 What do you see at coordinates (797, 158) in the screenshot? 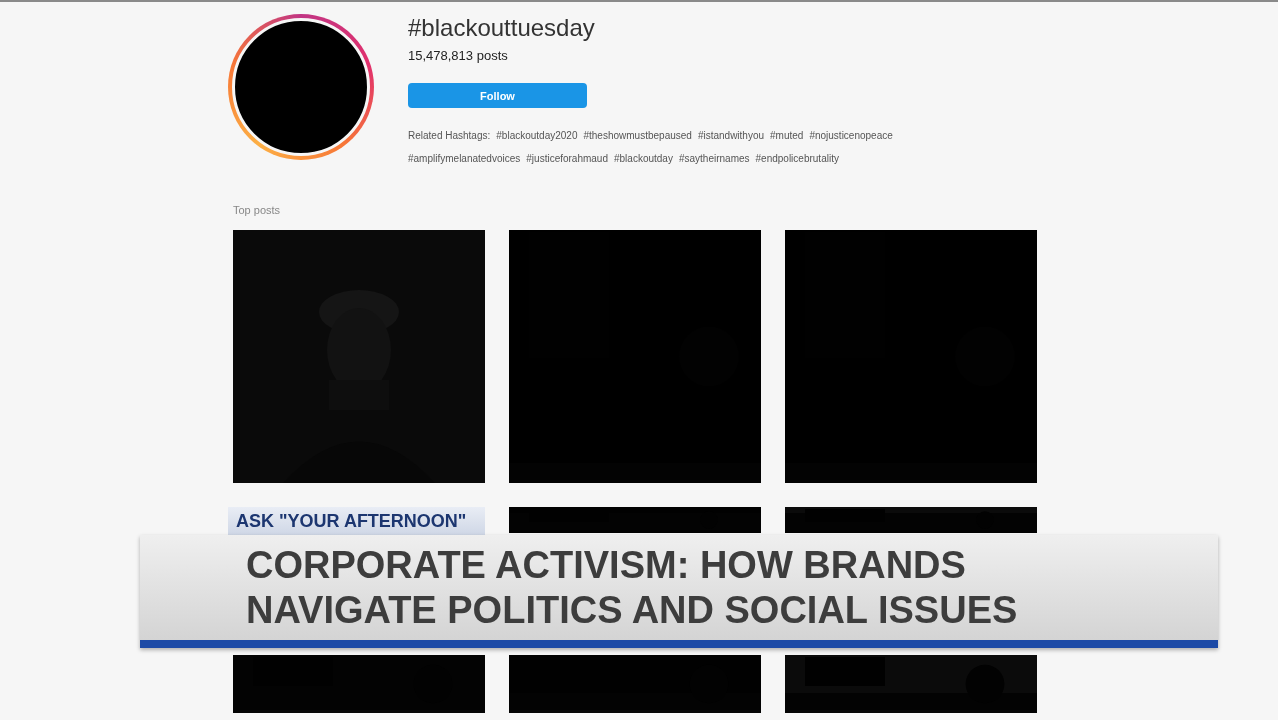
I see `hashtag-link: #endpolicebrutality` at bounding box center [797, 158].